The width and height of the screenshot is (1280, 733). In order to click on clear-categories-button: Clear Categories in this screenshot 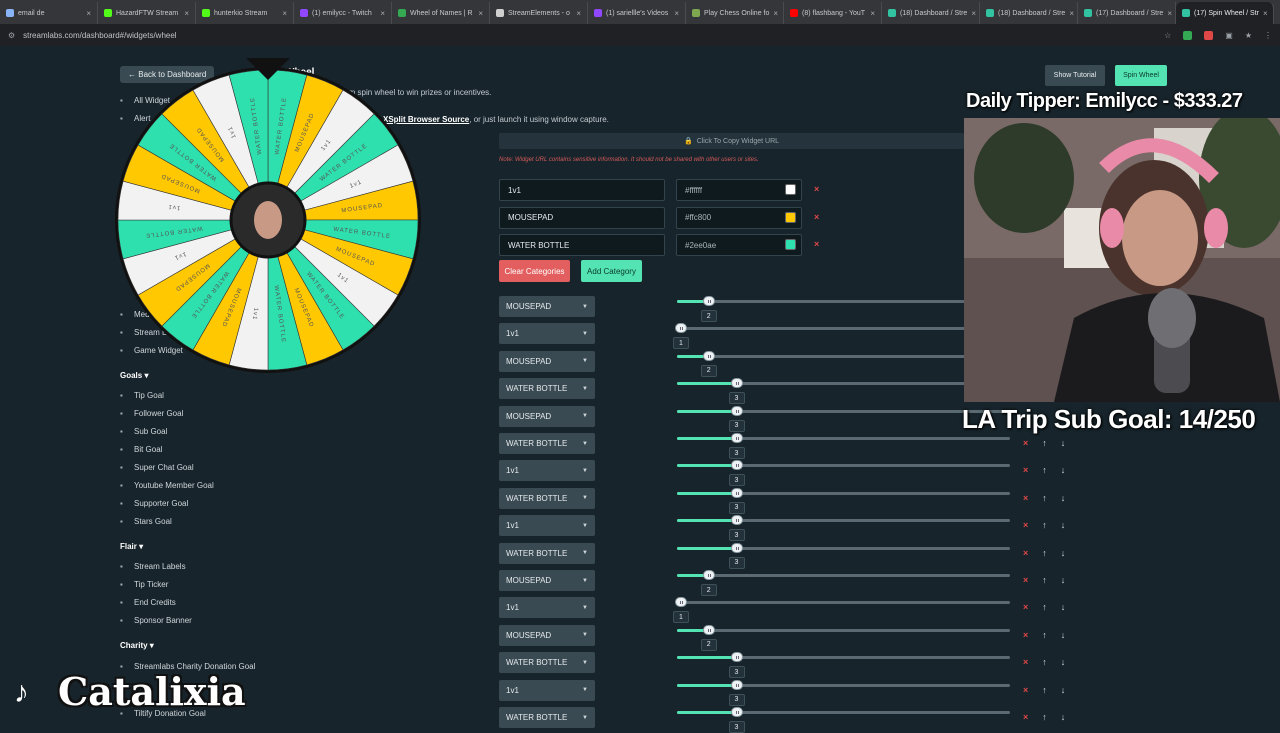, I will do `click(534, 271)`.